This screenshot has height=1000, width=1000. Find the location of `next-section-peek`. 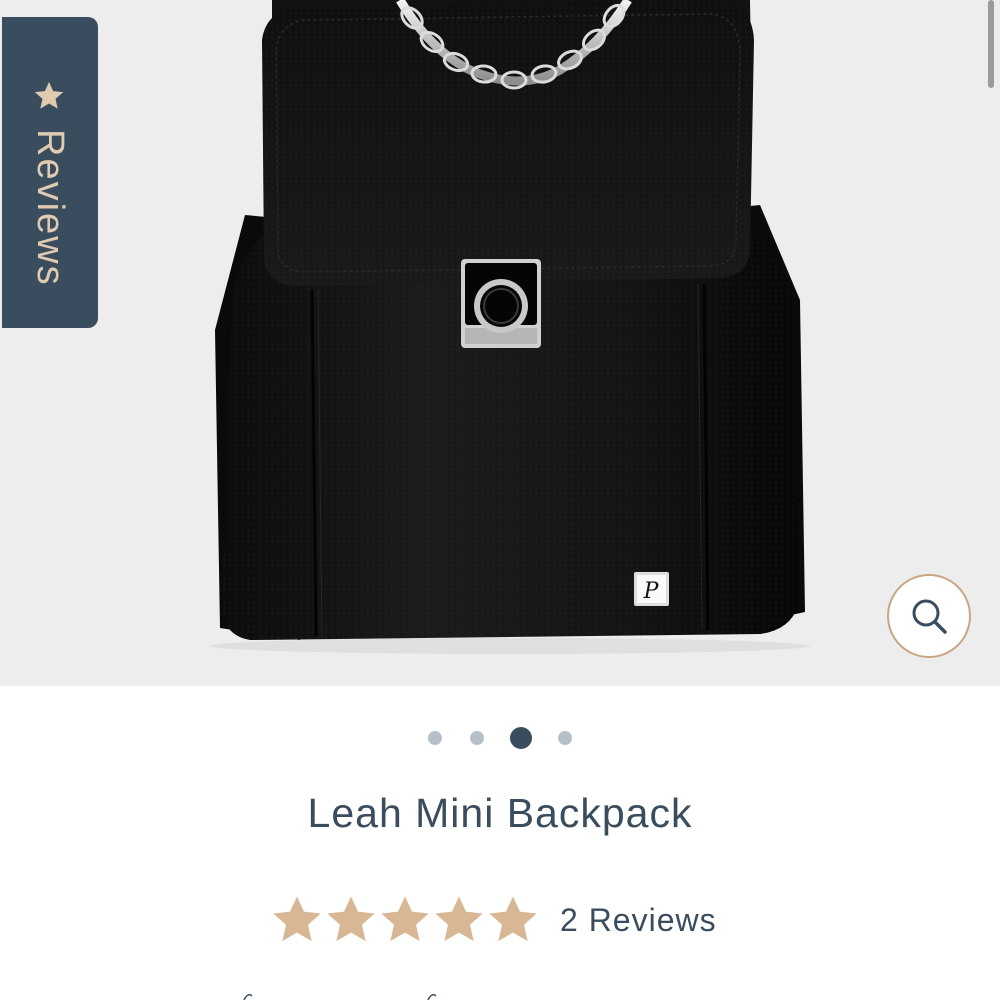

next-section-peek is located at coordinates (340, 996).